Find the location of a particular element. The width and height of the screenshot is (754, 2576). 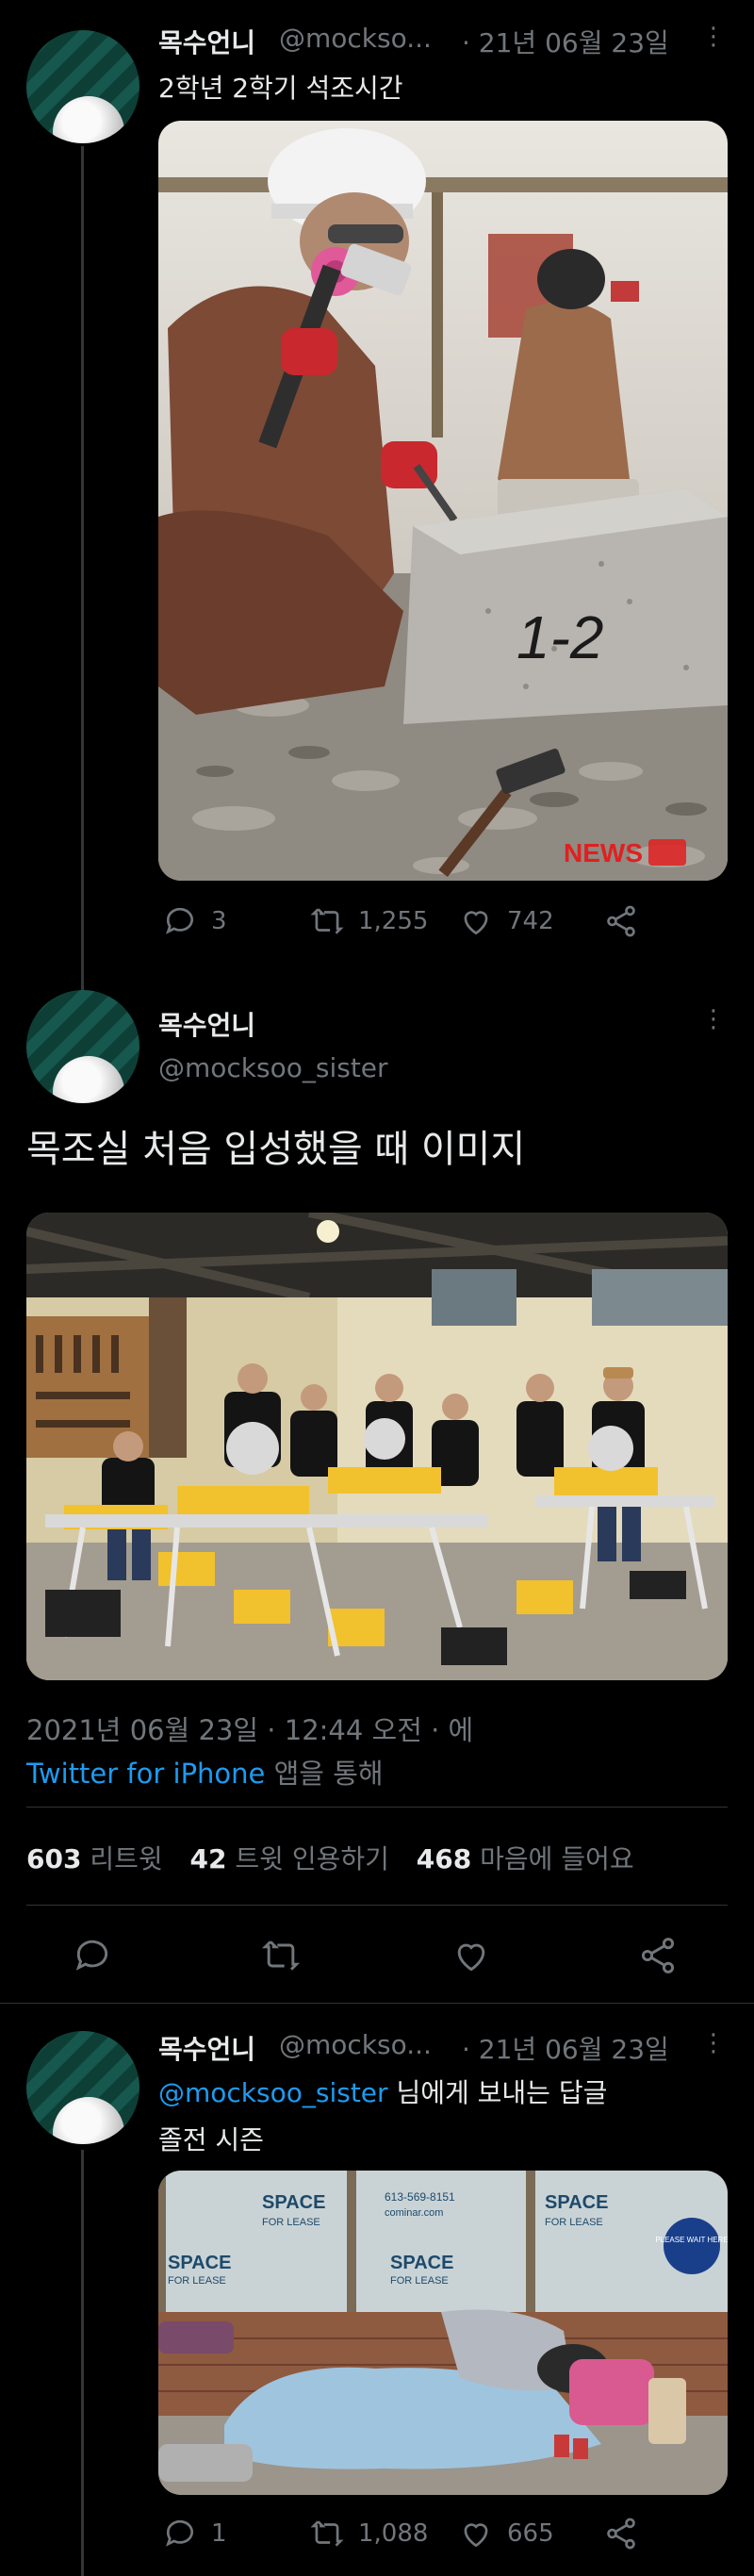

stone-marking: 1-2 is located at coordinates (560, 637).